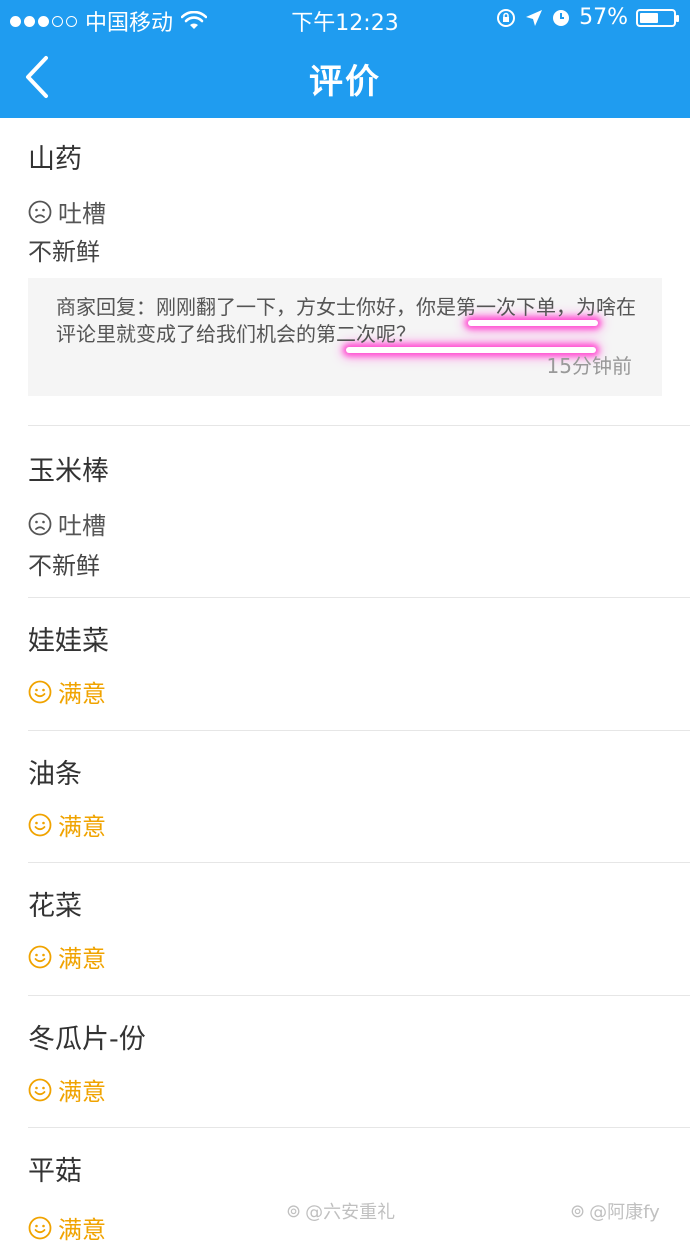  What do you see at coordinates (649, 17) in the screenshot?
I see `battery-fill` at bounding box center [649, 17].